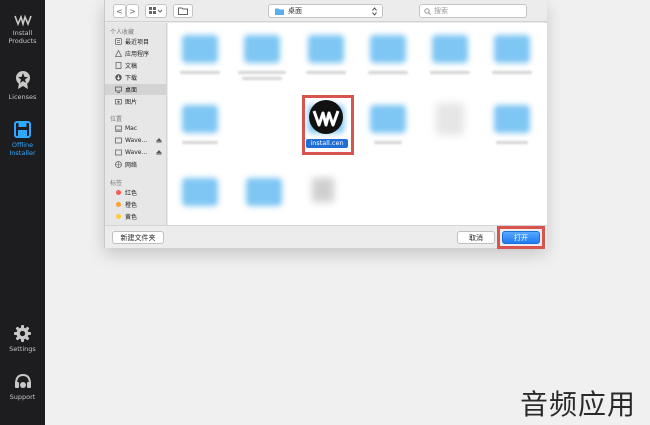  What do you see at coordinates (22, 381) in the screenshot?
I see `headset-icon` at bounding box center [22, 381].